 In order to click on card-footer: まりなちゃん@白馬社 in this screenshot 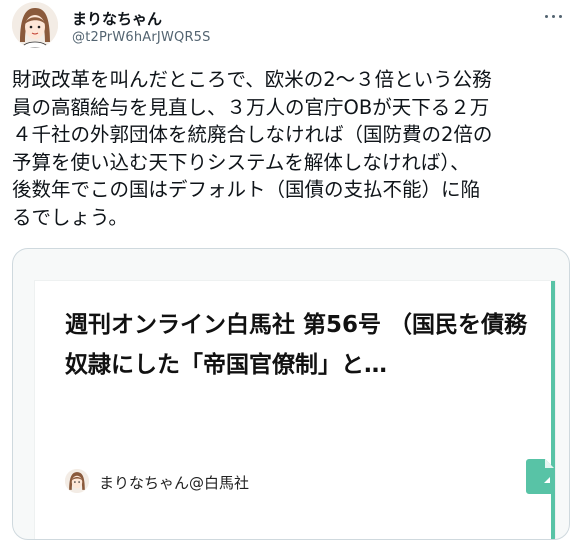, I will do `click(309, 479)`.